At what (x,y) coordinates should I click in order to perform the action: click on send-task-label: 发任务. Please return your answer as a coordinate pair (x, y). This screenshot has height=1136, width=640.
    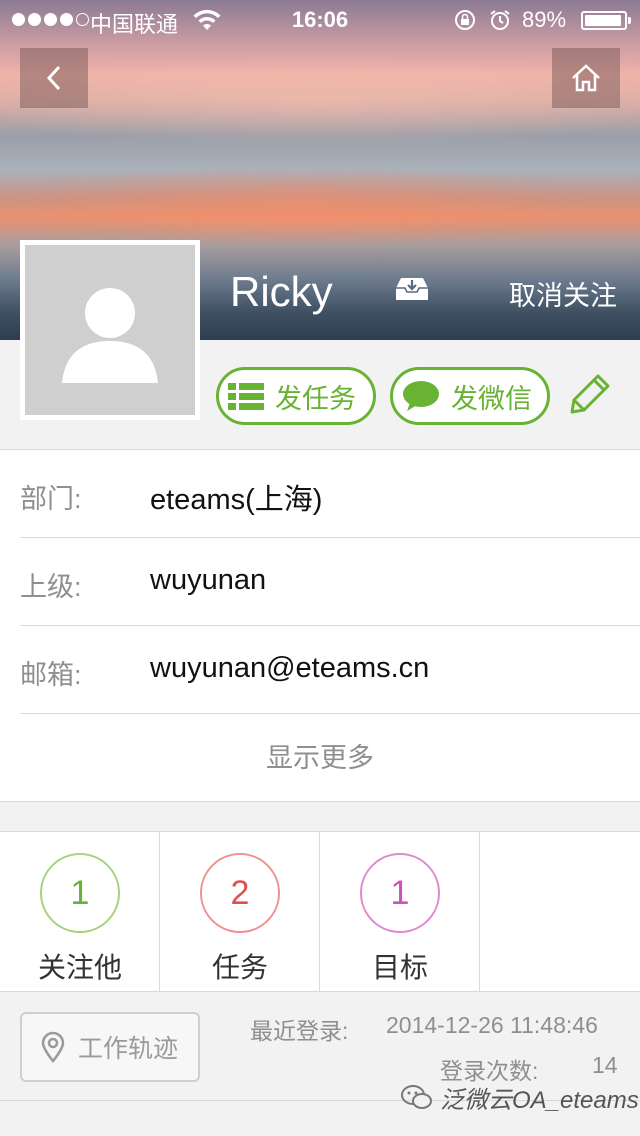
    Looking at the image, I should click on (315, 398).